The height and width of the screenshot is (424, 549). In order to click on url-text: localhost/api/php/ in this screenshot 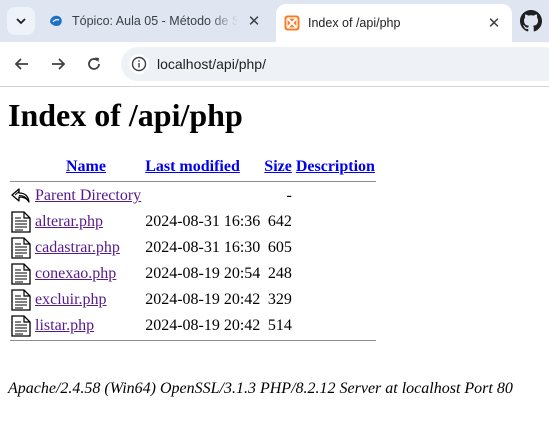, I will do `click(211, 64)`.